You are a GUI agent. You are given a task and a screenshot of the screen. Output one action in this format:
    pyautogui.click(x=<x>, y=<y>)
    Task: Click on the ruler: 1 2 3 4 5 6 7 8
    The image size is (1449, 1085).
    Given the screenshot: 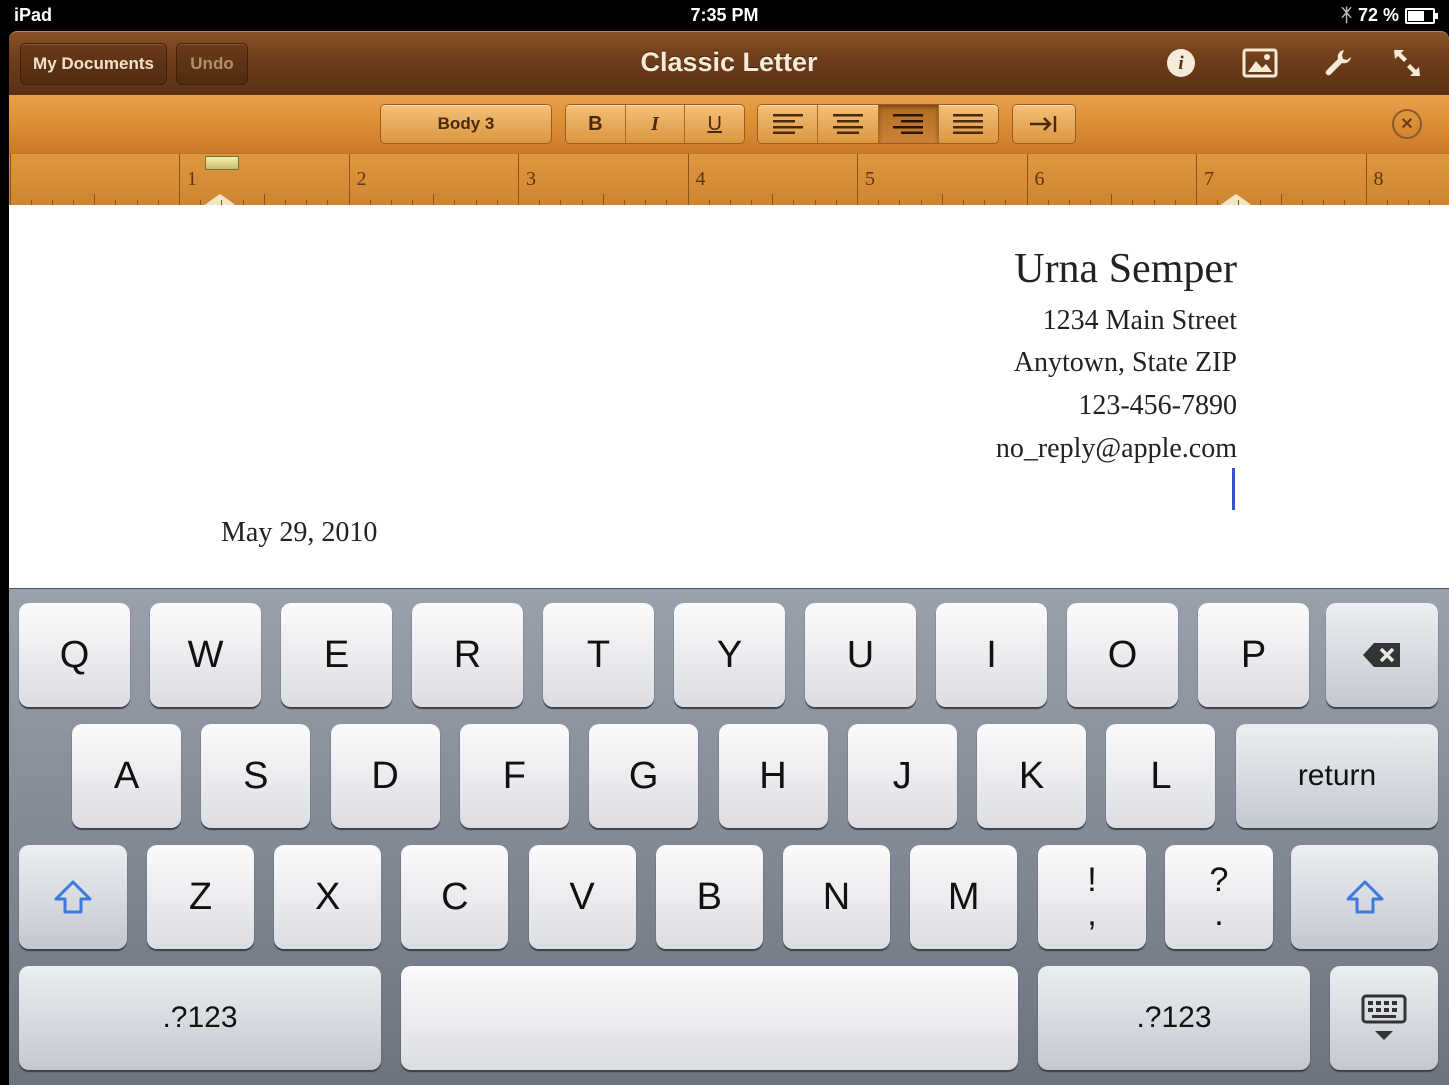 What is the action you would take?
    pyautogui.click(x=729, y=179)
    